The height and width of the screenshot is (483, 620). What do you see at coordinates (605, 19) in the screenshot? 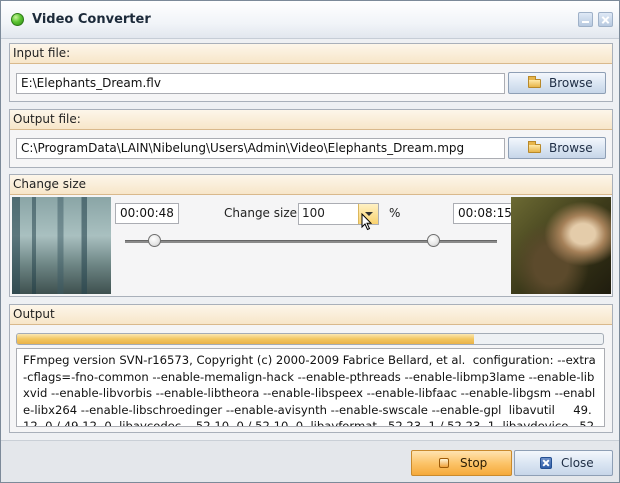
I see `close-window-icon` at bounding box center [605, 19].